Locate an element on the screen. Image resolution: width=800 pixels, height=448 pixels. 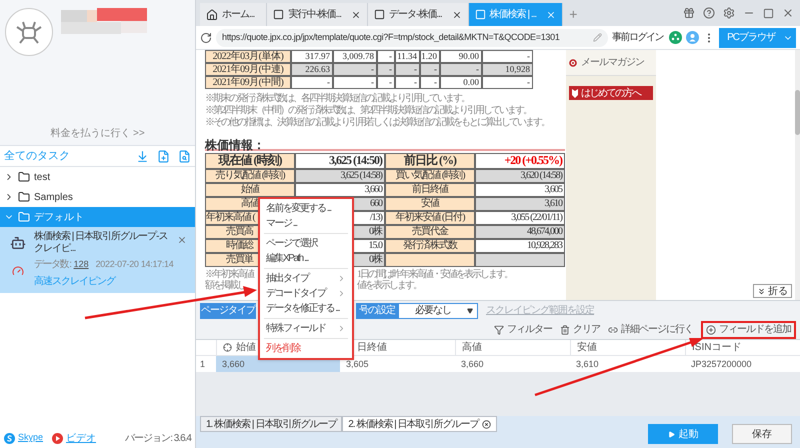
table-cell: 始値 is located at coordinates (250, 190).